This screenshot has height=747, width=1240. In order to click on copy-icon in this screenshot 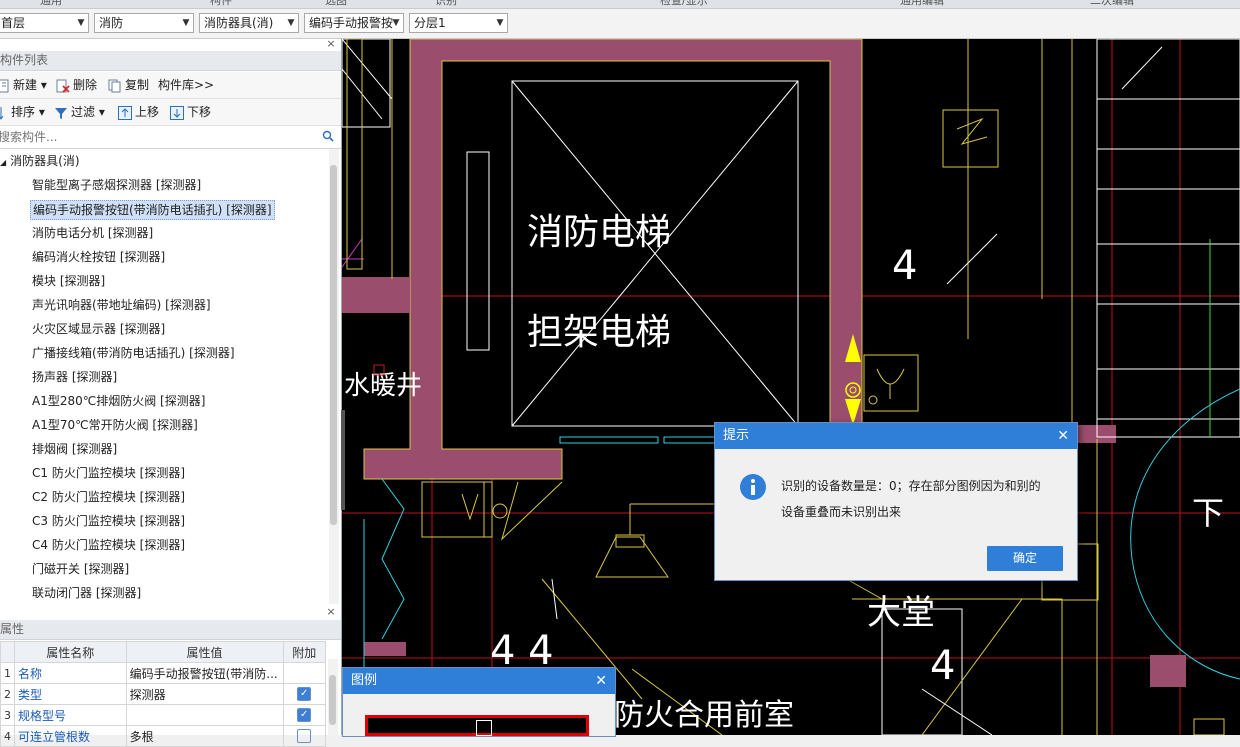, I will do `click(114, 85)`.